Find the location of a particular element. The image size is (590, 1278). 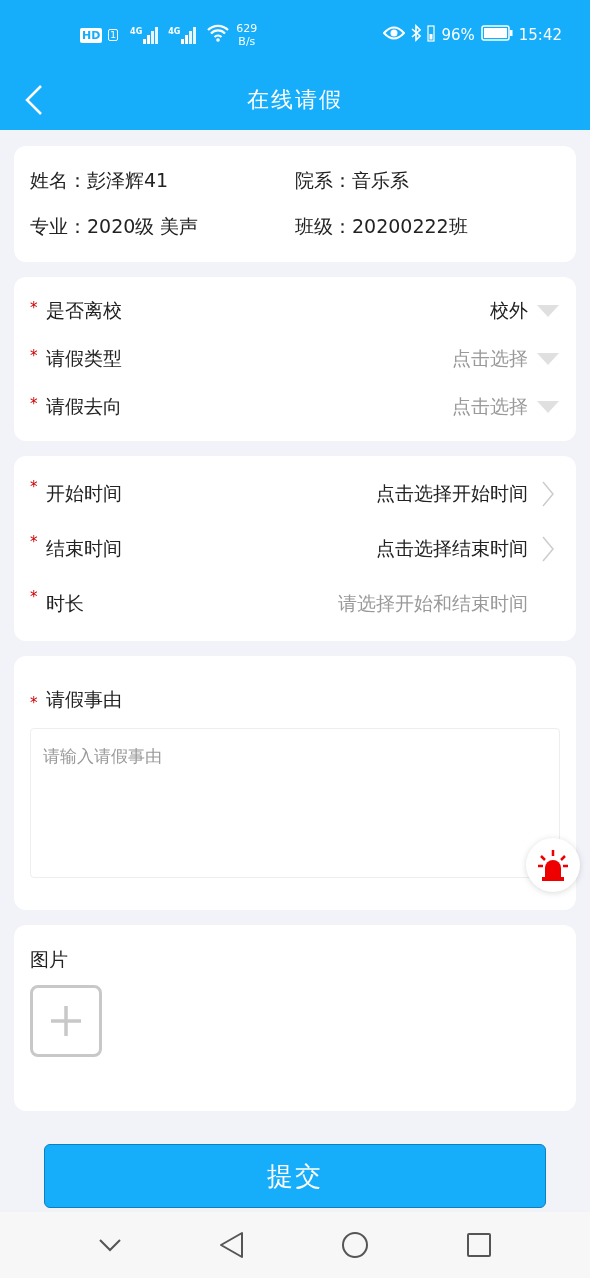

field-picker: 点击选择开始时间 is located at coordinates (452, 493).